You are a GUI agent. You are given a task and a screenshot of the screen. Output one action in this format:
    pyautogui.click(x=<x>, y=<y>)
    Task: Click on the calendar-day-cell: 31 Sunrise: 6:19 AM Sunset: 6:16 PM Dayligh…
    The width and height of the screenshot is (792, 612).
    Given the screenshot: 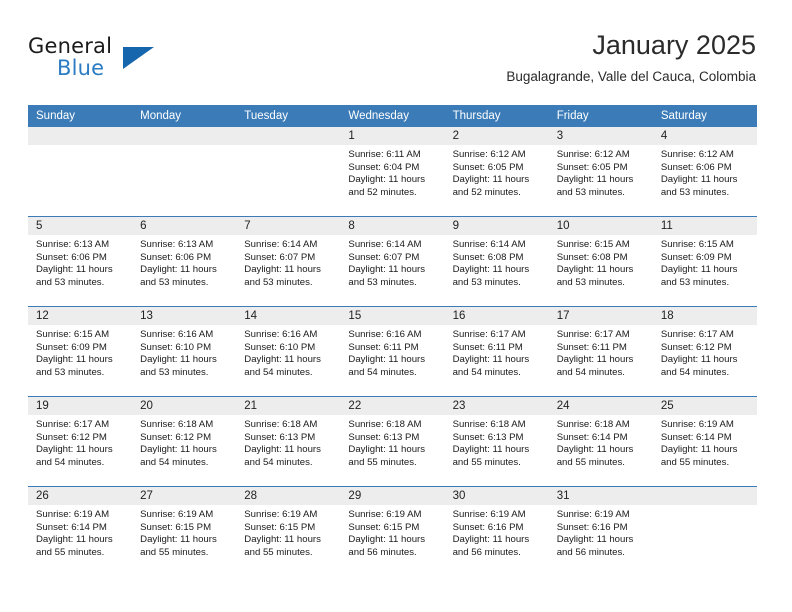 What is the action you would take?
    pyautogui.click(x=600, y=531)
    